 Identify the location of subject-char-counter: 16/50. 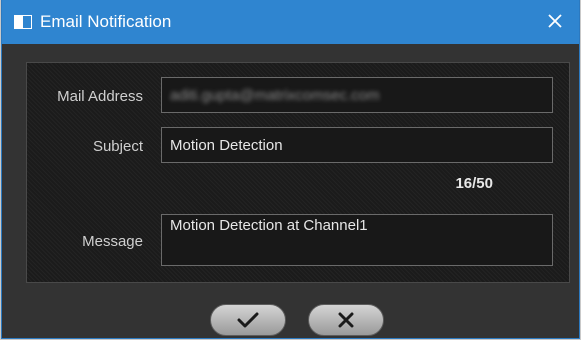
(474, 183).